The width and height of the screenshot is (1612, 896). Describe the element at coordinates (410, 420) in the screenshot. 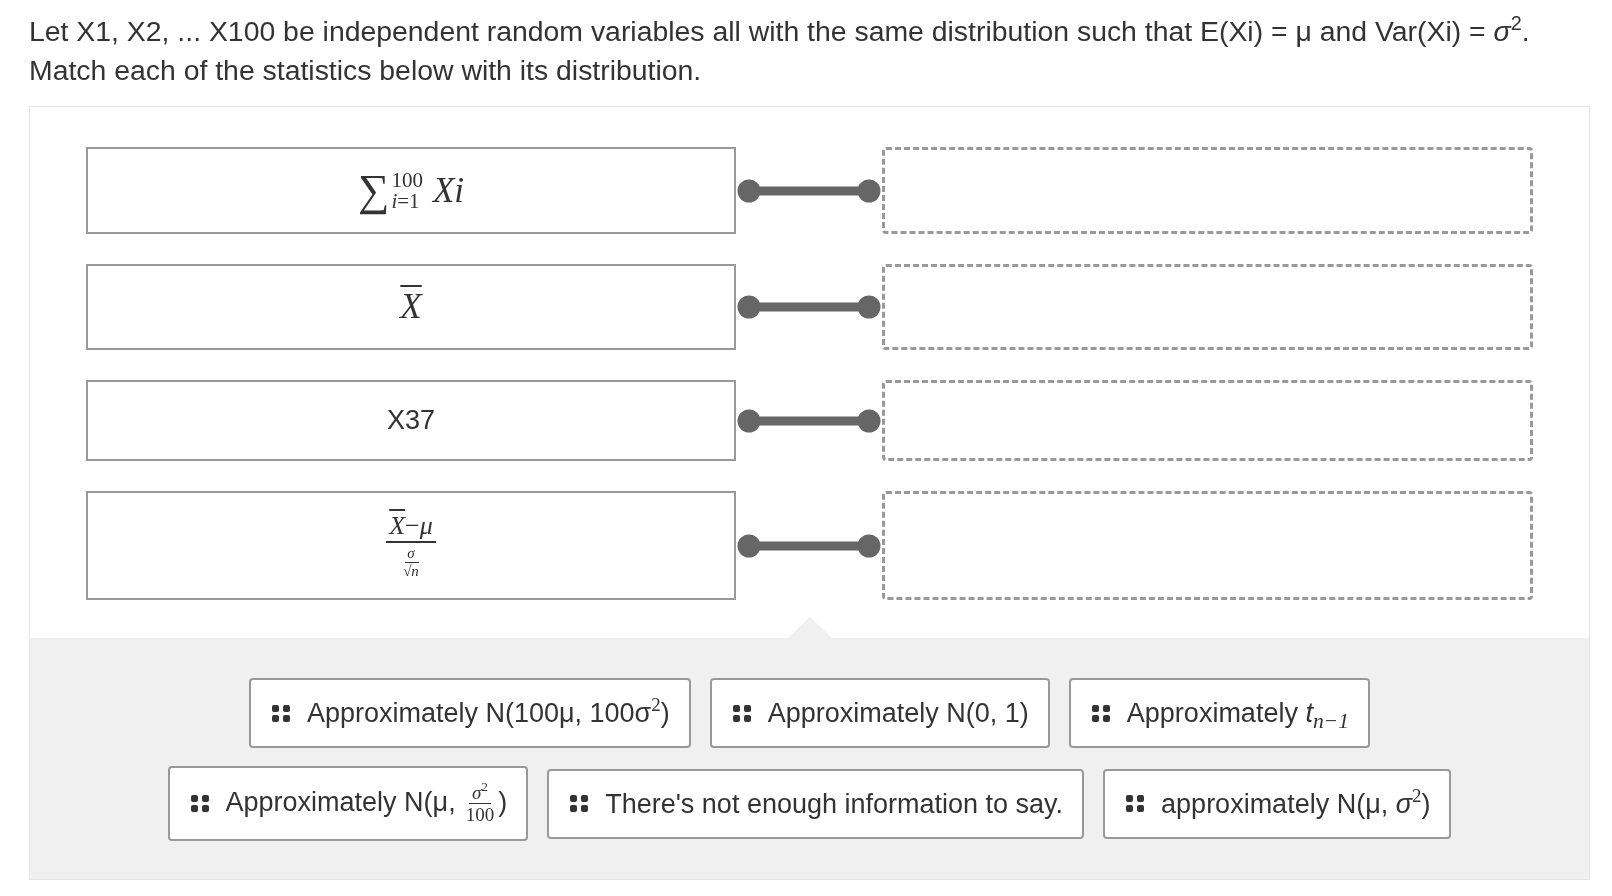

I see `statistic-text: X37` at that location.